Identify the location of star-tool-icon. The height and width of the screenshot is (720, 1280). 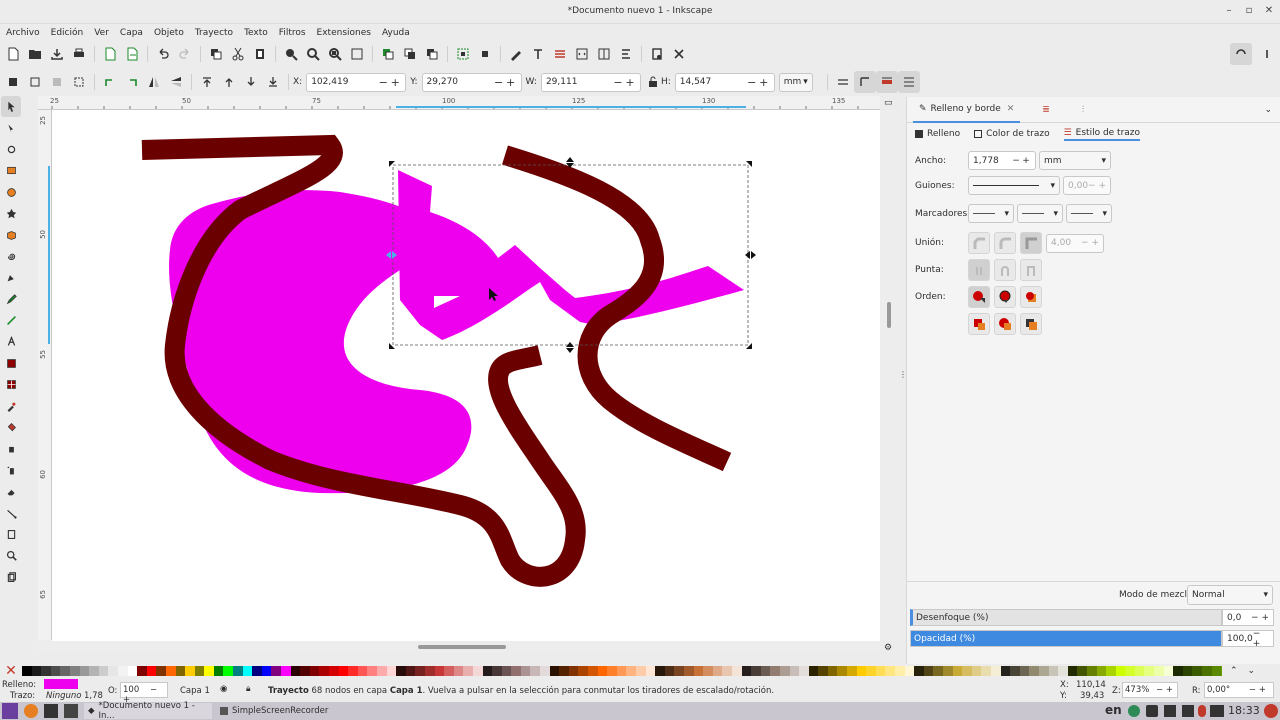
(11, 213).